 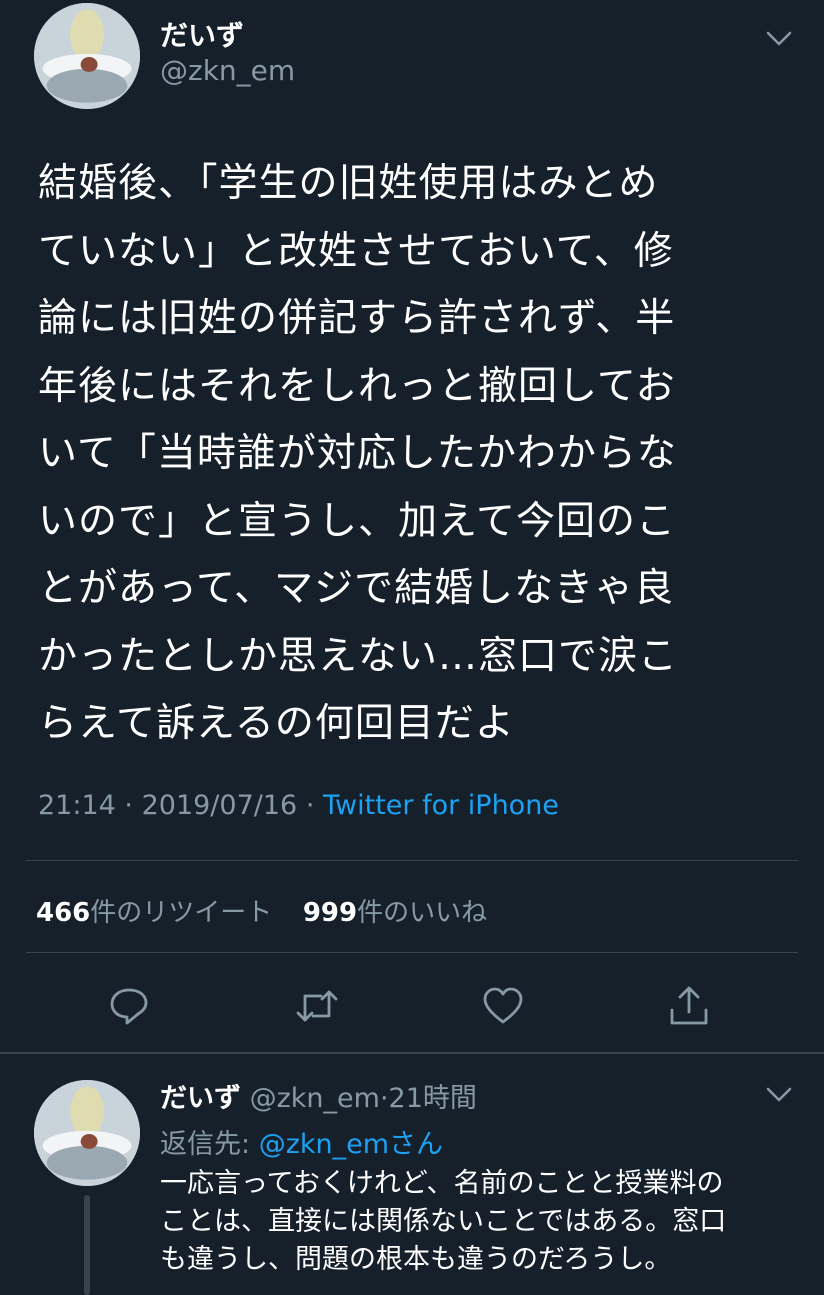 What do you see at coordinates (200, 1098) in the screenshot?
I see `reply-display-name: だいず` at bounding box center [200, 1098].